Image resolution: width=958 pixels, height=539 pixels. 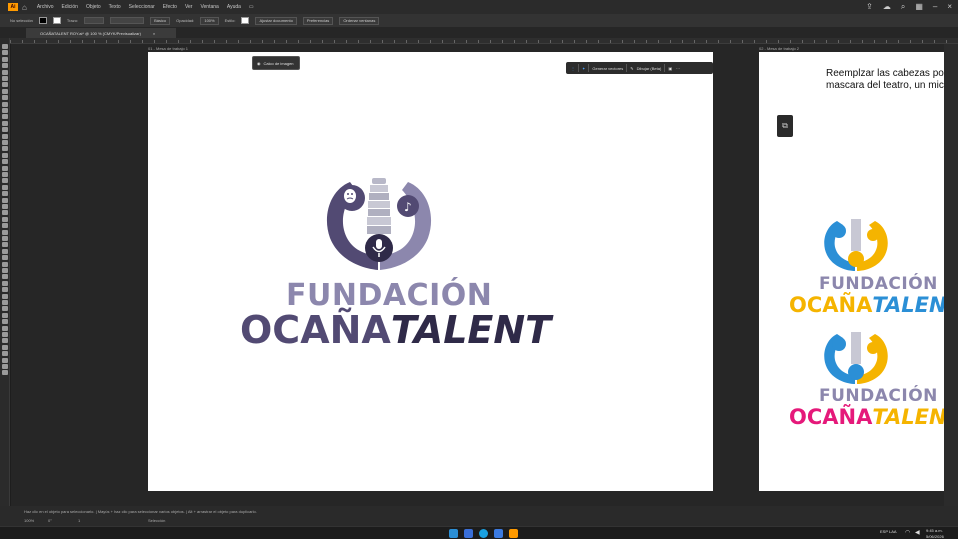 What do you see at coordinates (142, 7) in the screenshot?
I see `menu-seleccionar: Seleccionar` at bounding box center [142, 7].